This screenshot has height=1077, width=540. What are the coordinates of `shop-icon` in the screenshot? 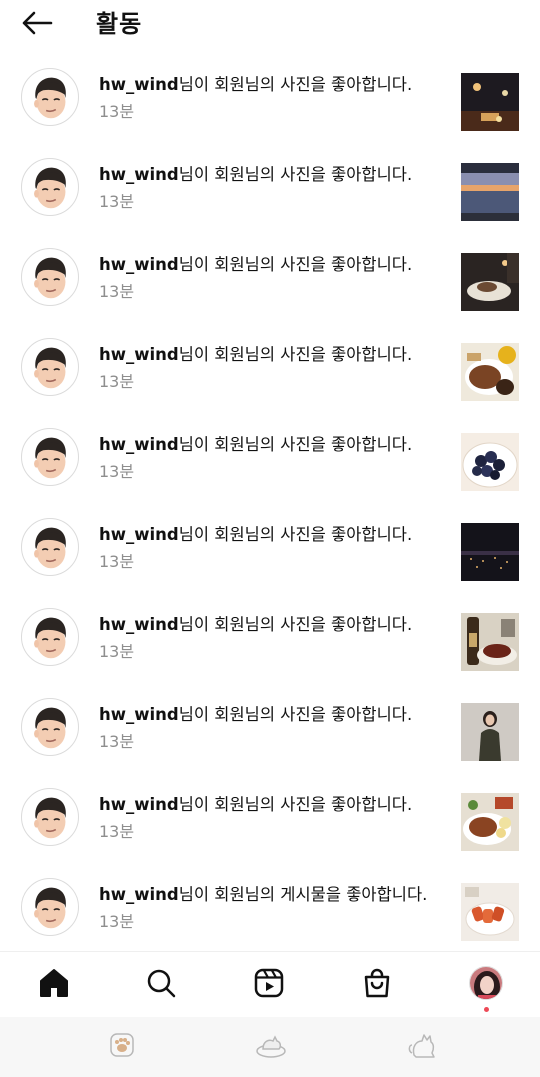 It's located at (377, 983).